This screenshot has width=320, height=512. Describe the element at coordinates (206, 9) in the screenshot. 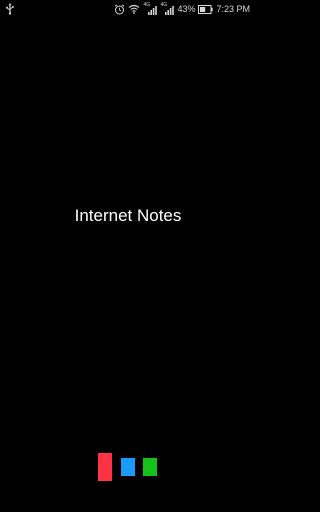

I see `battery-icon` at that location.